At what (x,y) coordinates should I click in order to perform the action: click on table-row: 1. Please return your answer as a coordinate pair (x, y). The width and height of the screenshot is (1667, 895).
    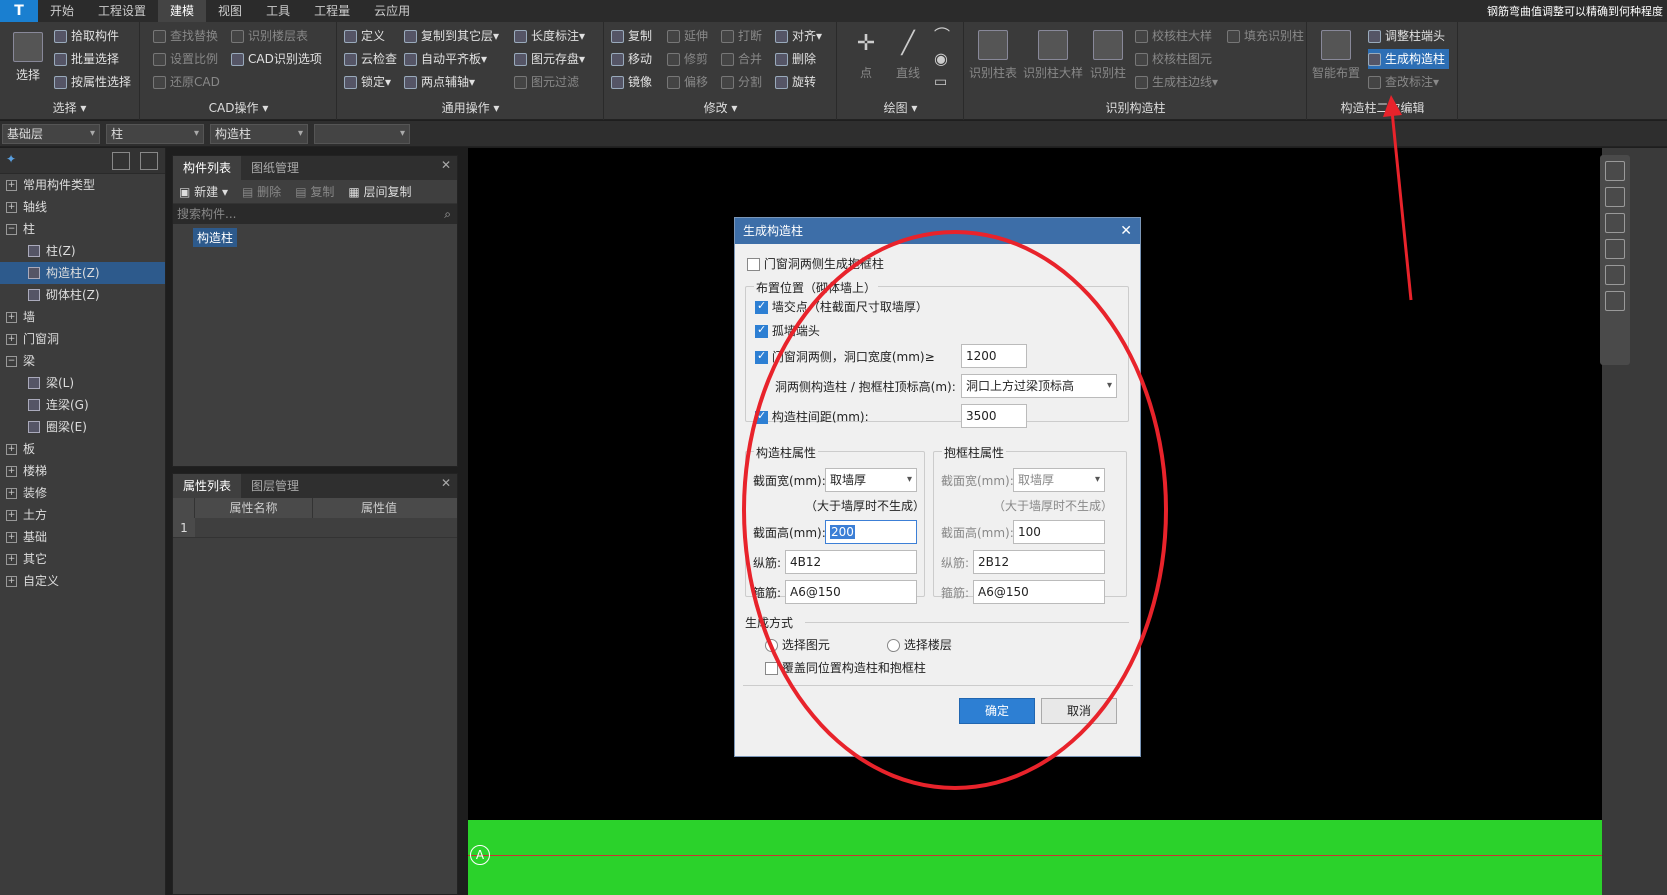
    Looking at the image, I should click on (315, 528).